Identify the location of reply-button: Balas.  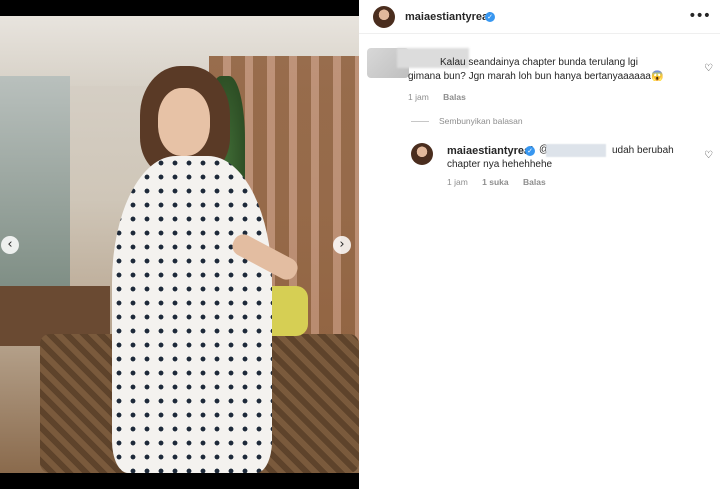
(454, 97).